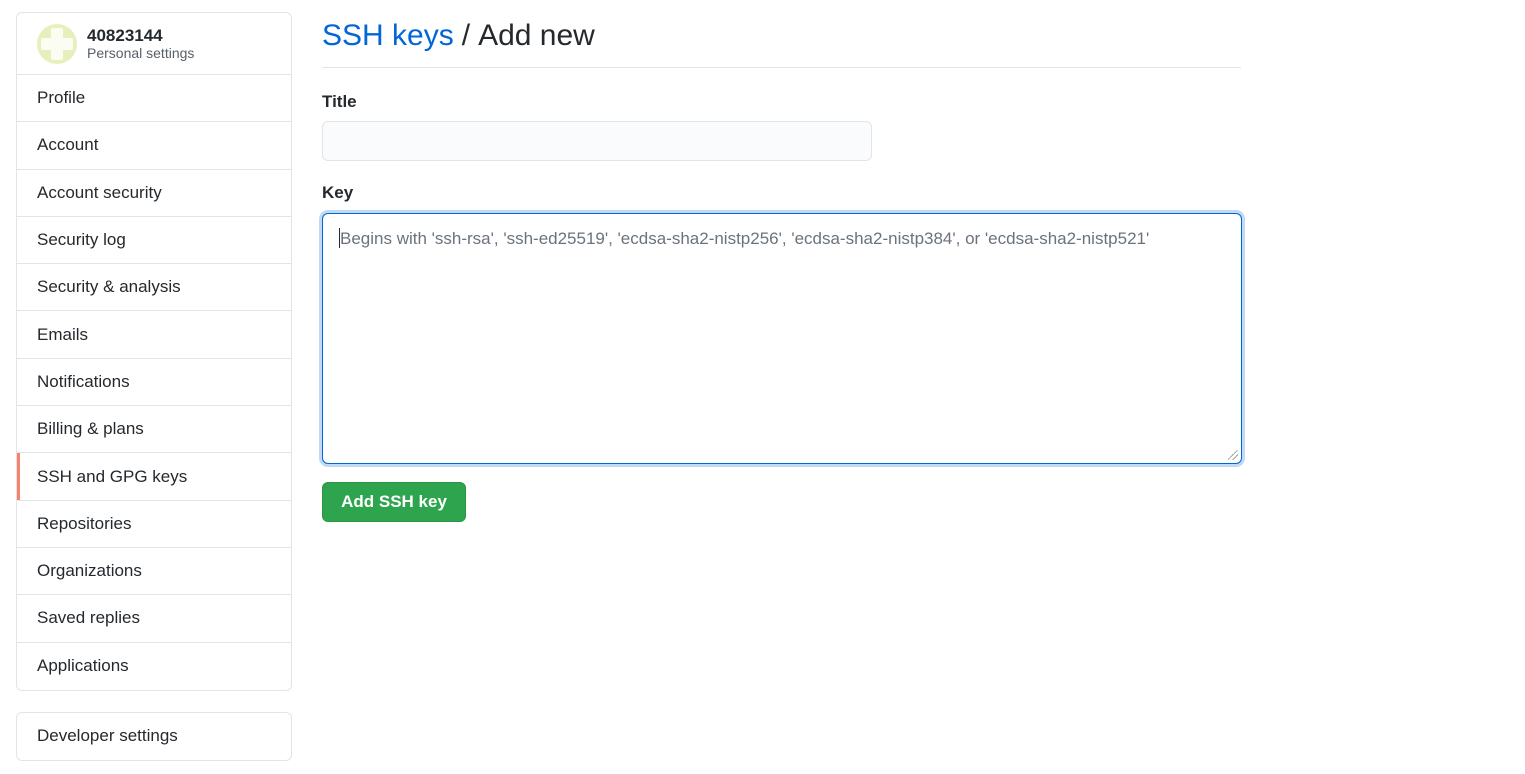 This screenshot has height=774, width=1525. Describe the element at coordinates (781, 40) in the screenshot. I see `page-title: SSH keys / Add new` at that location.